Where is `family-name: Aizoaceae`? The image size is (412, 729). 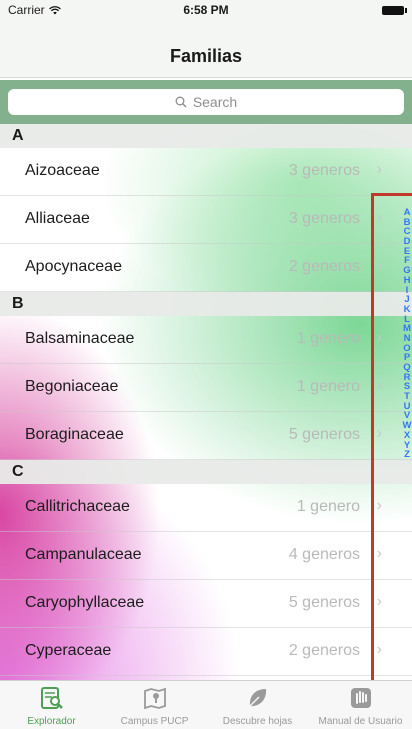
family-name: Aizoaceae is located at coordinates (62, 170).